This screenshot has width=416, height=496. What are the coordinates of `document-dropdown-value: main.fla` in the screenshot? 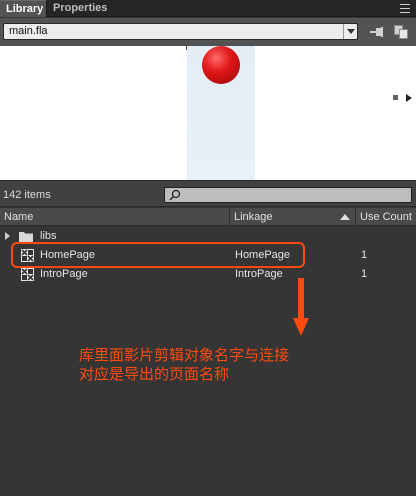 It's located at (28, 31).